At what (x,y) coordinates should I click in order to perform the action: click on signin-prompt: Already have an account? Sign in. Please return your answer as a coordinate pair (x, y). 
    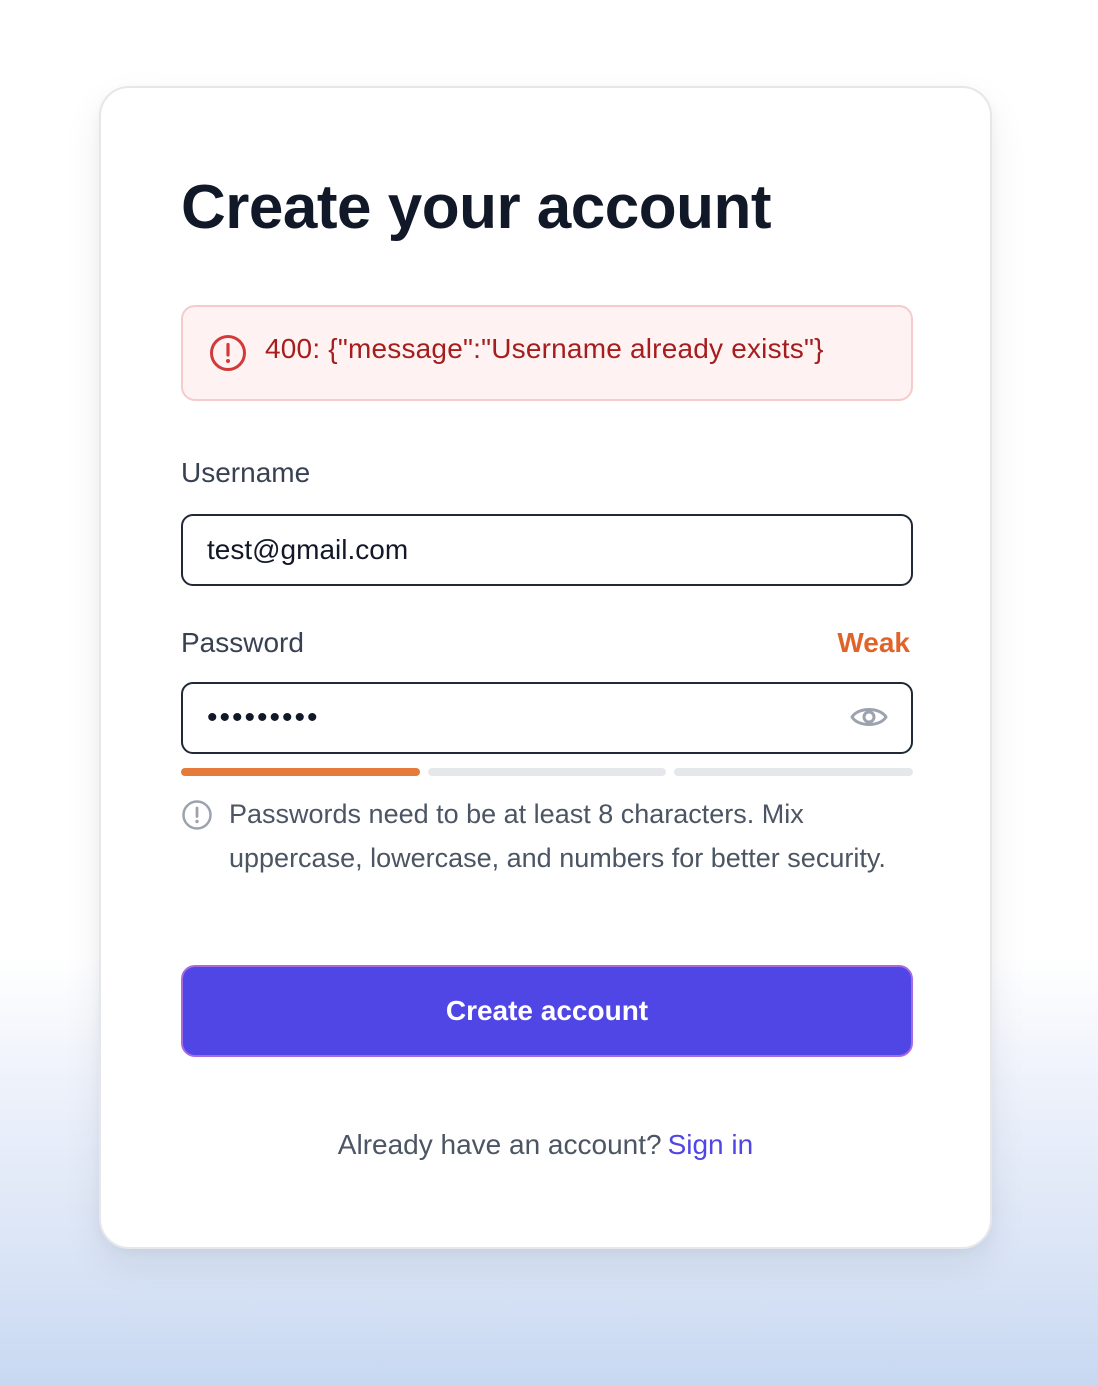
    Looking at the image, I should click on (545, 1145).